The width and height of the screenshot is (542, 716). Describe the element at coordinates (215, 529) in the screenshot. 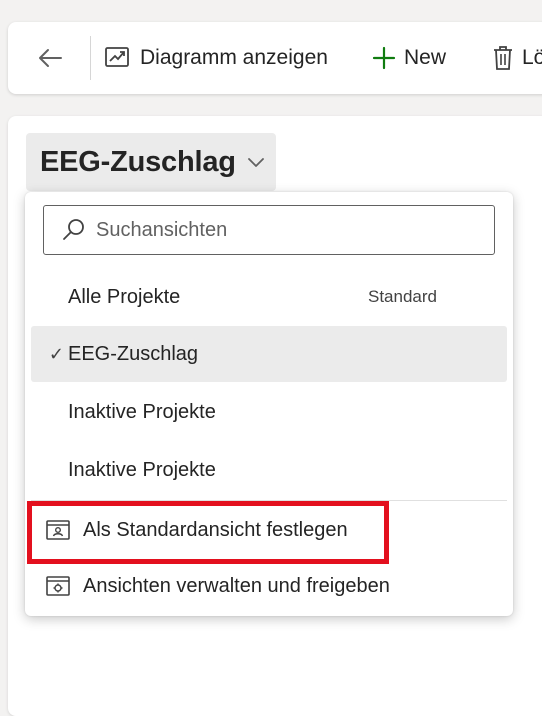

I see `set-default-view-label: Als Standardansicht festlegen` at that location.